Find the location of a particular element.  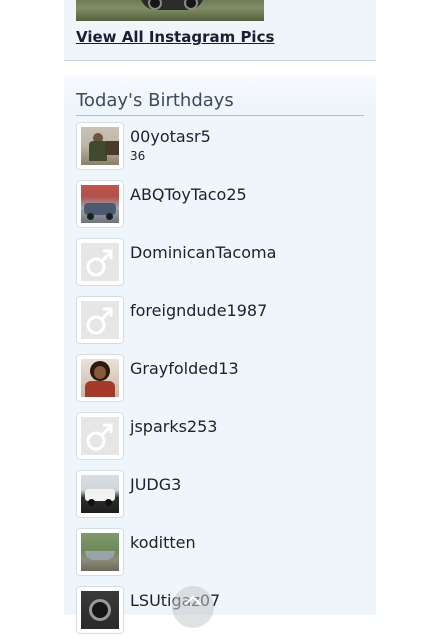

birthday-item: JUDG3 is located at coordinates (220, 499).